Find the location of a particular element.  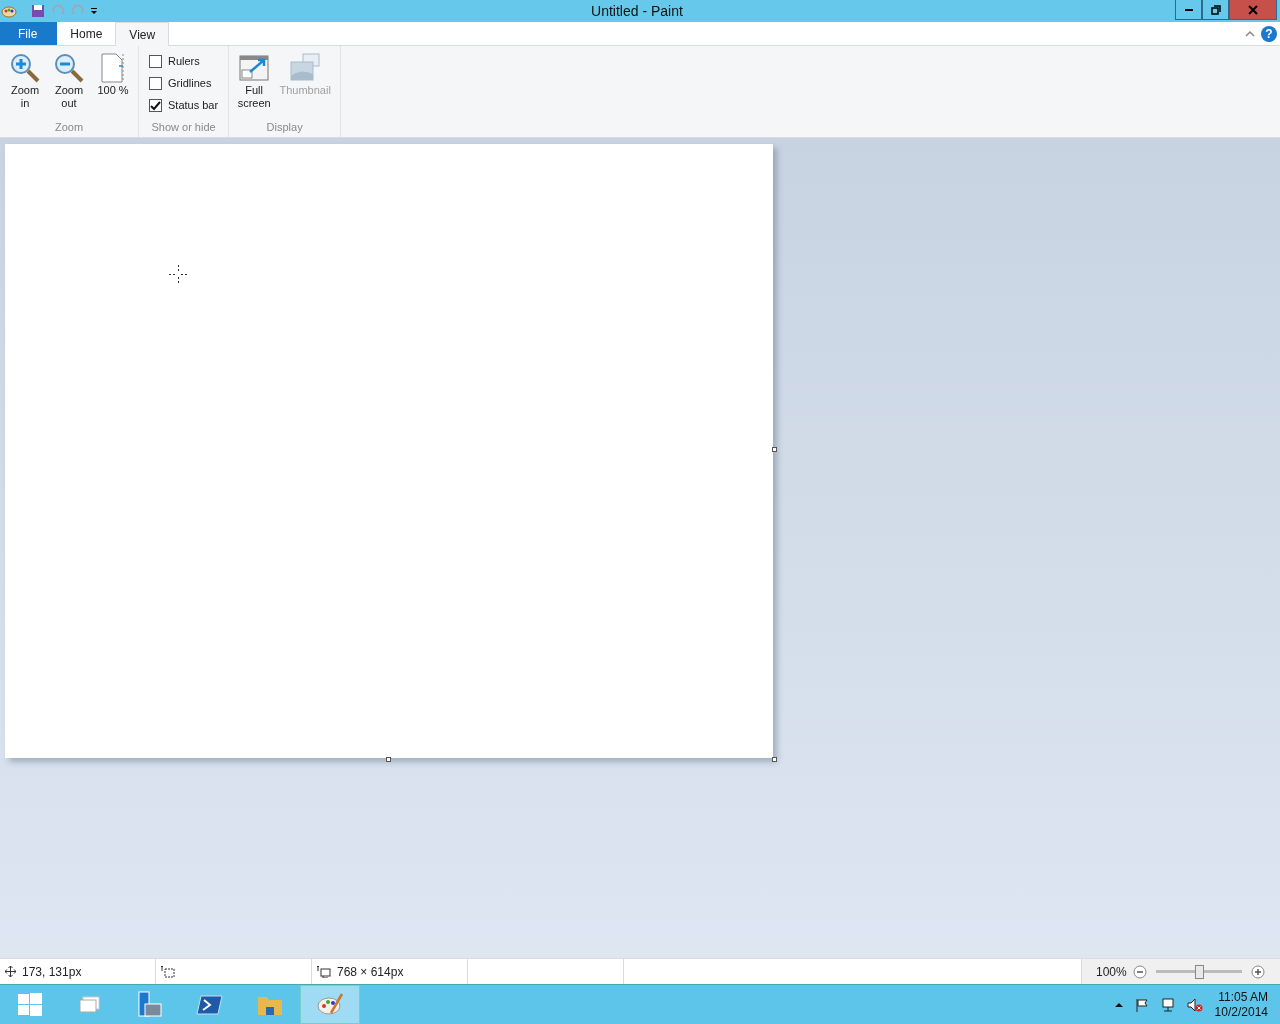

checkbox-label: Status bar is located at coordinates (193, 105).